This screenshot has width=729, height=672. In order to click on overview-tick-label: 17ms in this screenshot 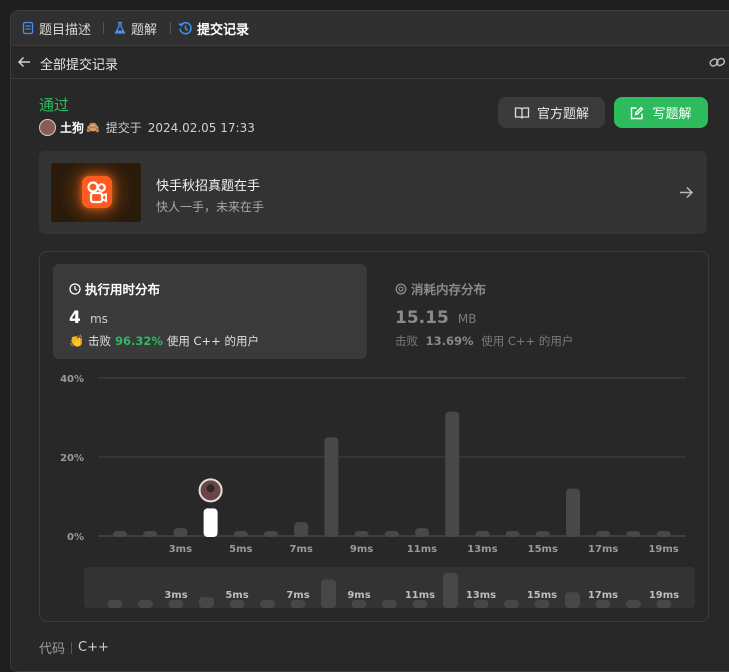, I will do `click(603, 595)`.